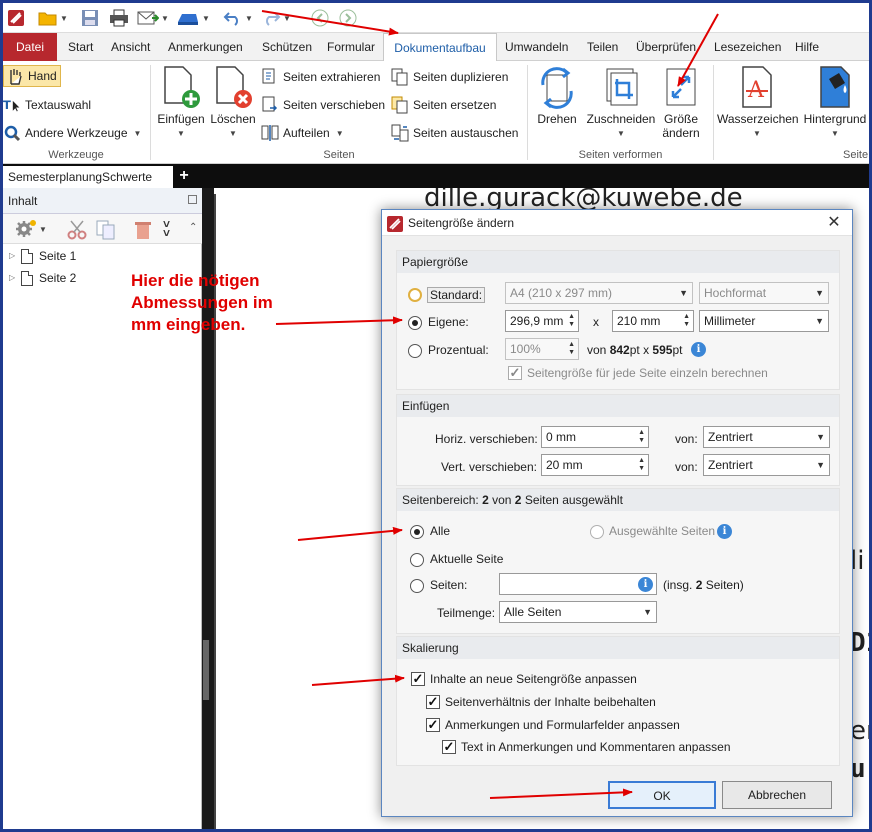 The width and height of the screenshot is (872, 832). Describe the element at coordinates (681, 133) in the screenshot. I see `groesse-label-2: ändern` at that location.